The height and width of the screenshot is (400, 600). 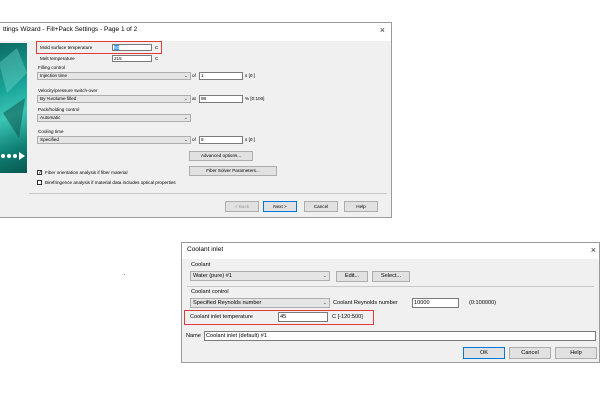 I want to click on vp-switchover-select: By %volume filled ⌄, so click(x=114, y=99).